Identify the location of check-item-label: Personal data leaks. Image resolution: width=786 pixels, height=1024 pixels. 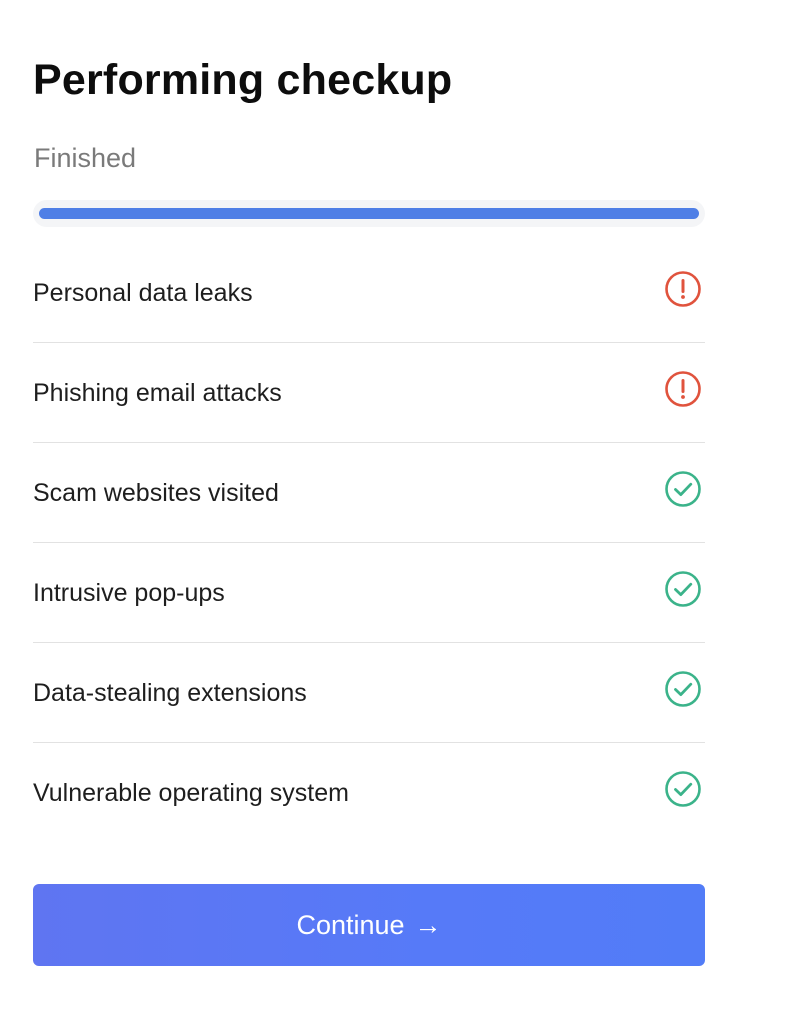
(143, 293).